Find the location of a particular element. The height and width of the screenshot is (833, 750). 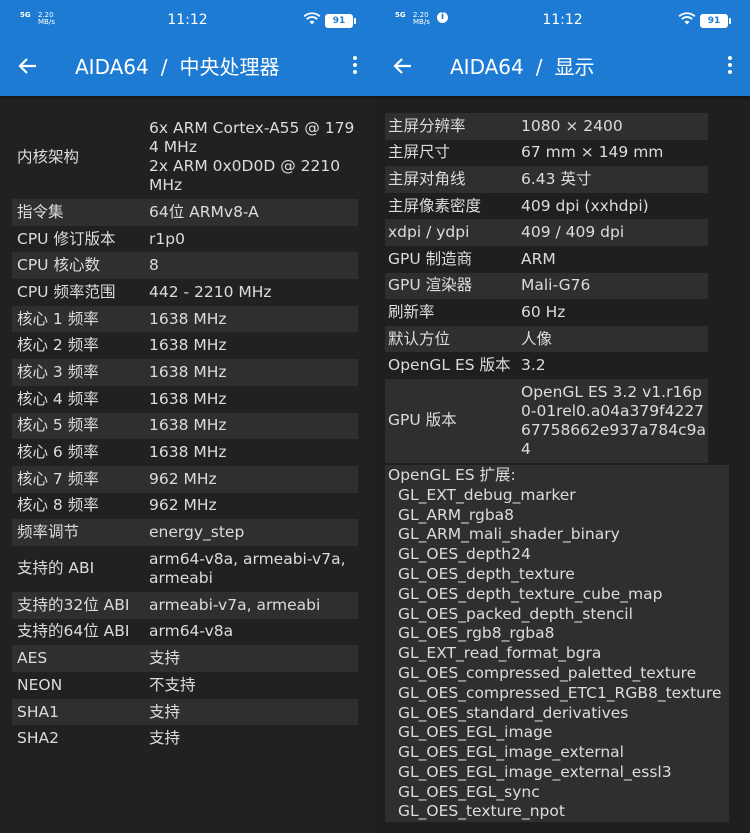

row-label: 频率调节 is located at coordinates (48, 532).